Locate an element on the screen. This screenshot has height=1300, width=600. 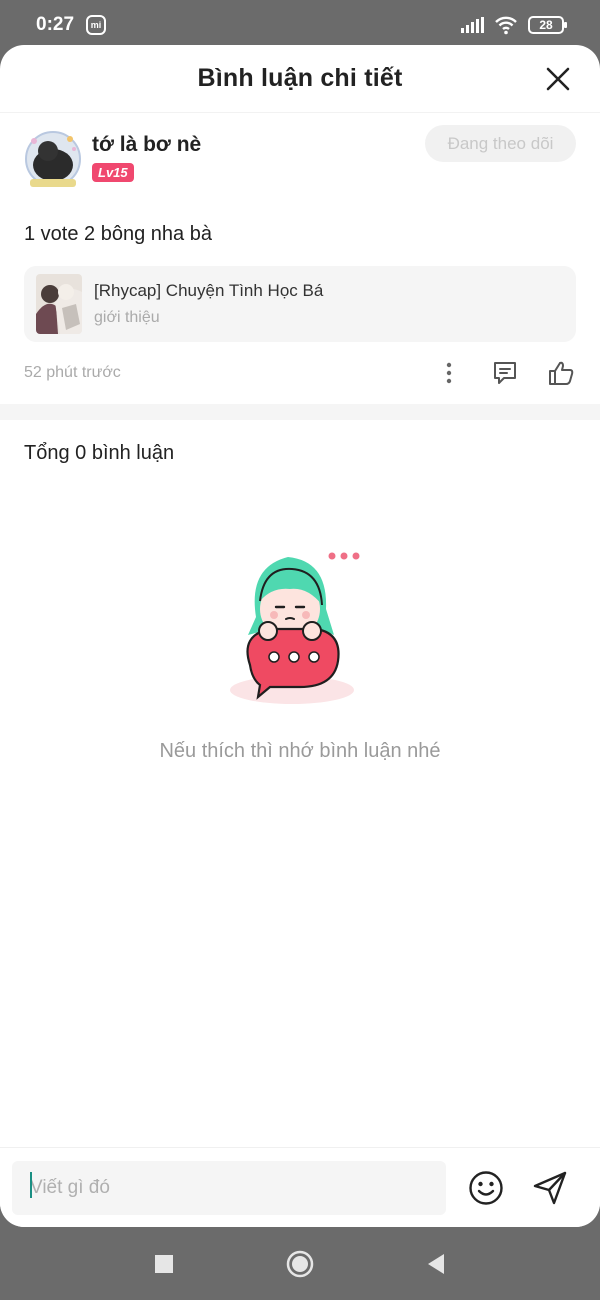
book-cover is located at coordinates (59, 304).